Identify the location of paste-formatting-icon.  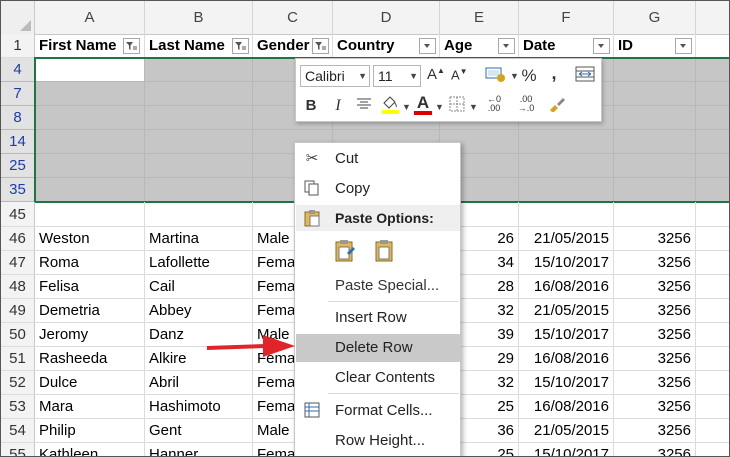
(345, 256).